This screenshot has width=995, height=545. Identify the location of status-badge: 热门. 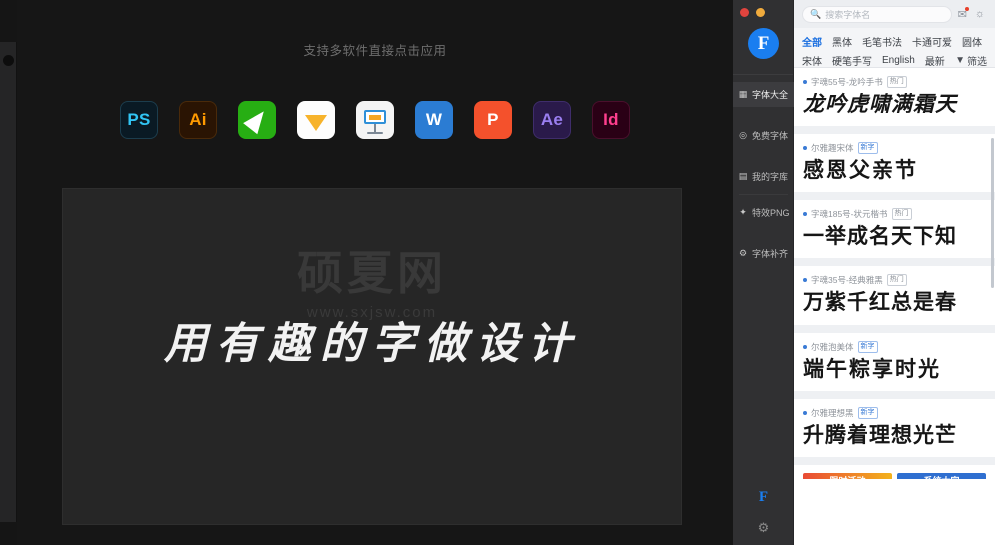
(901, 214).